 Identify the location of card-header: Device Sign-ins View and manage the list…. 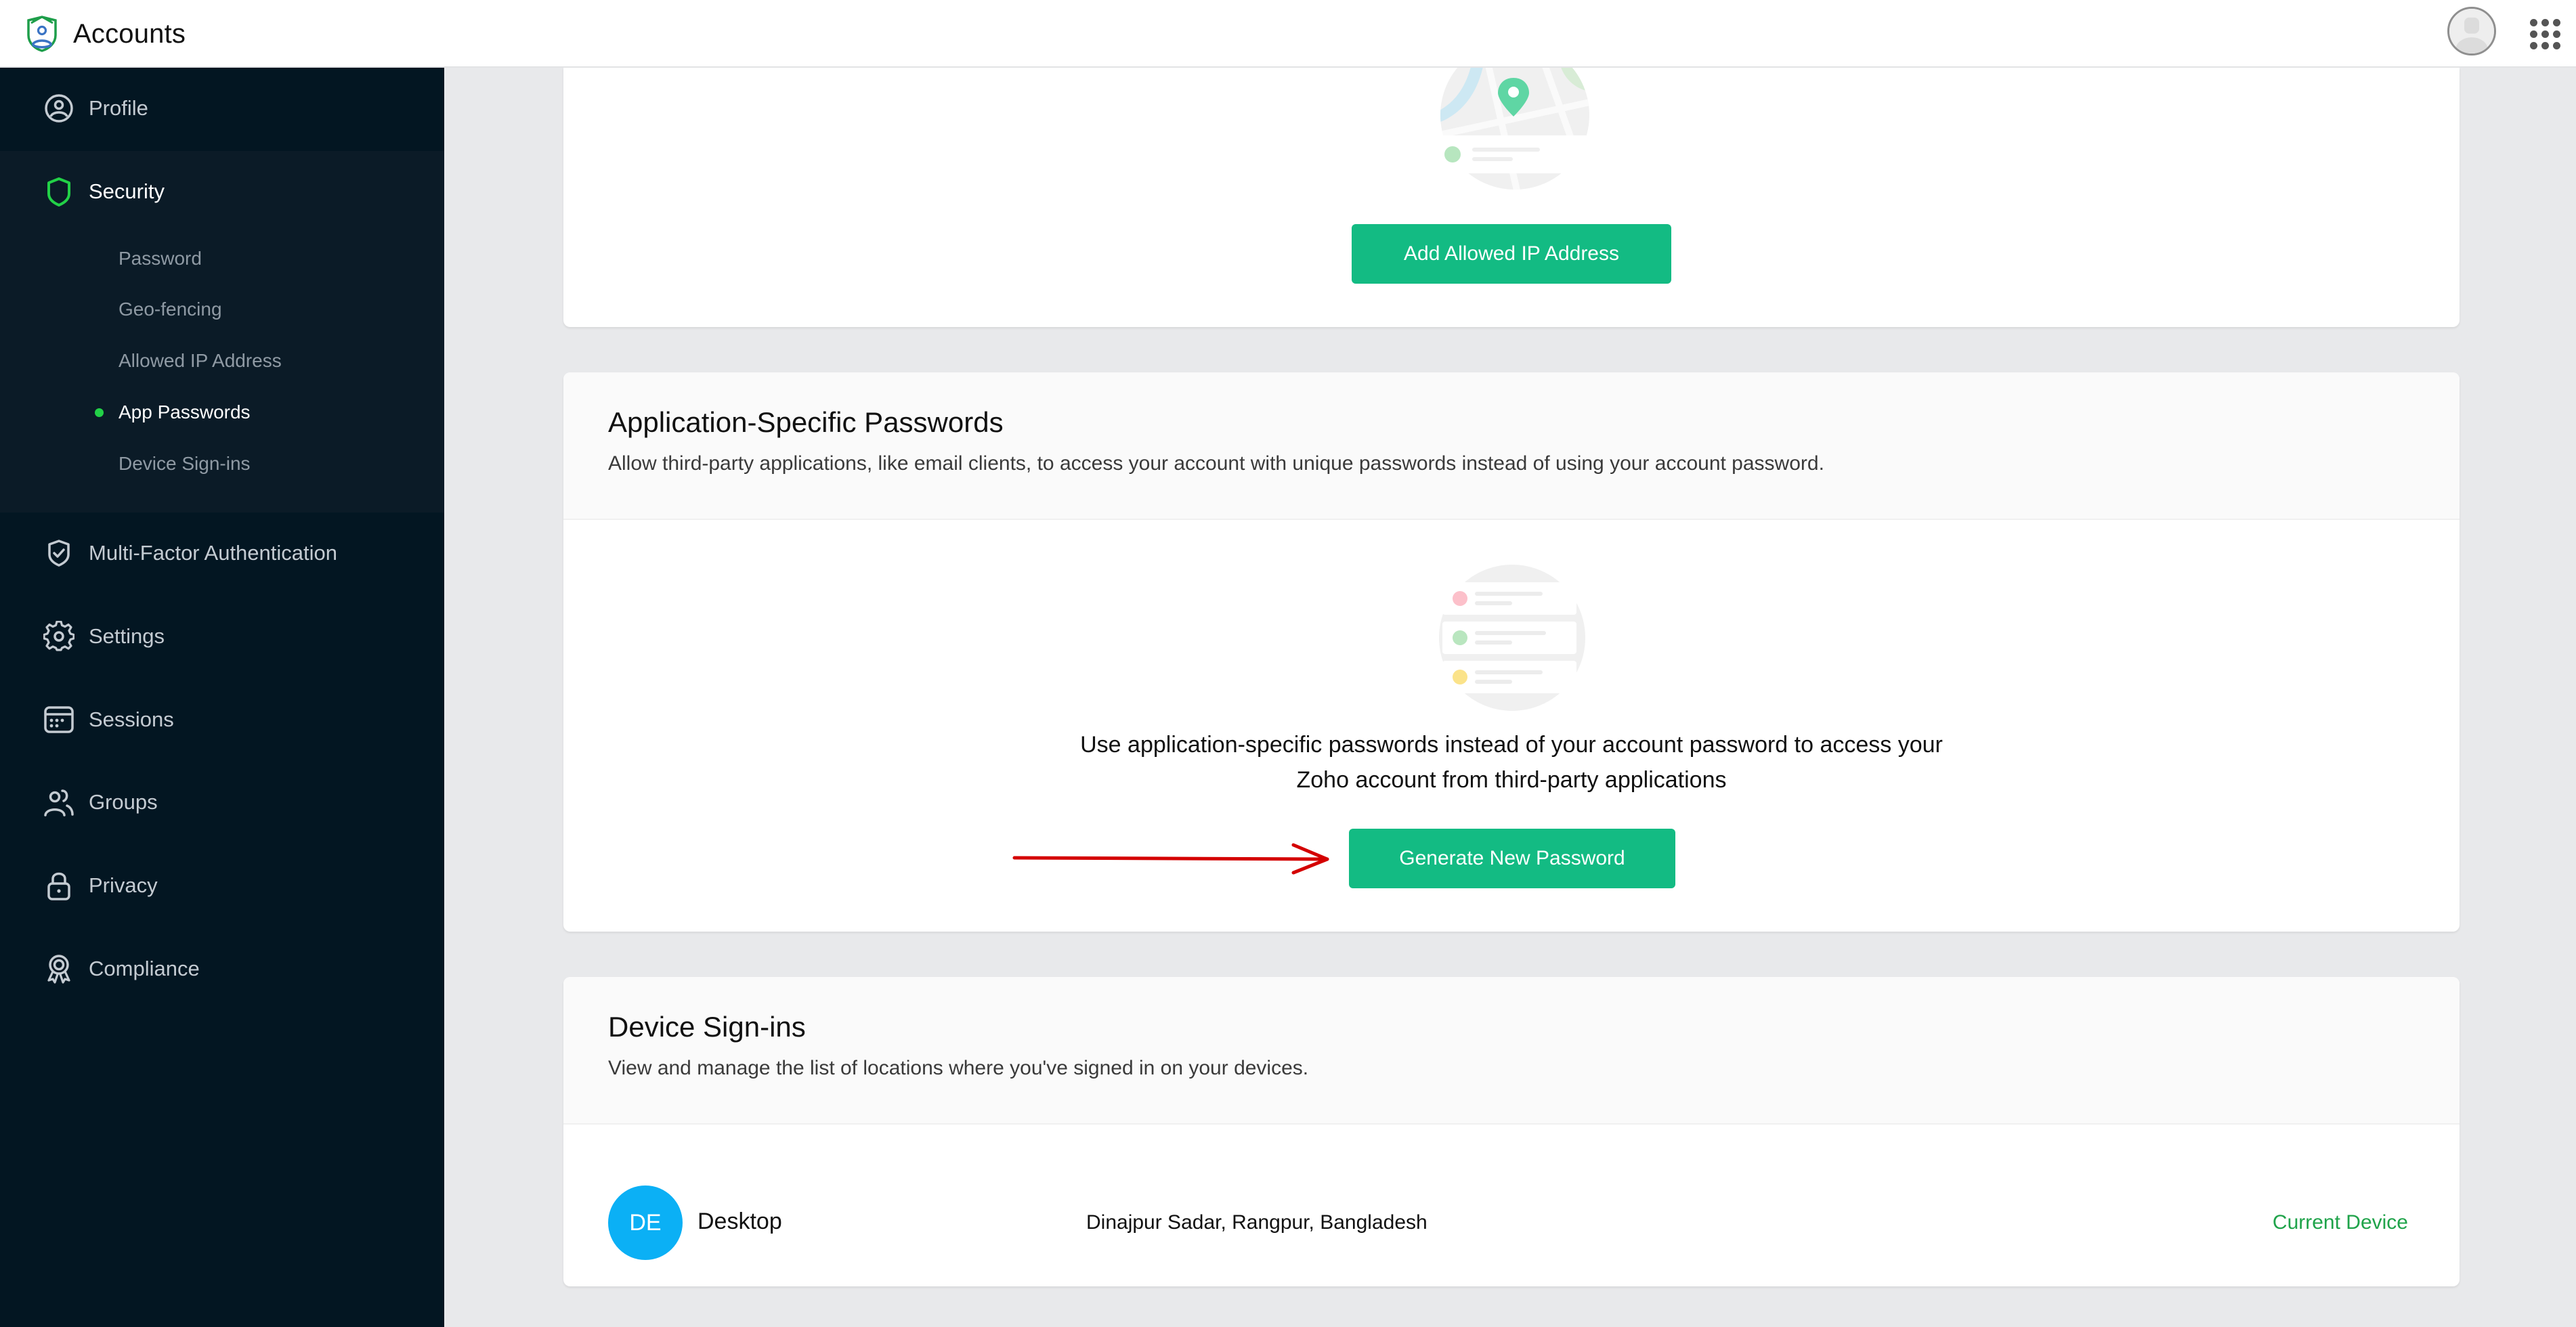
(1511, 1051).